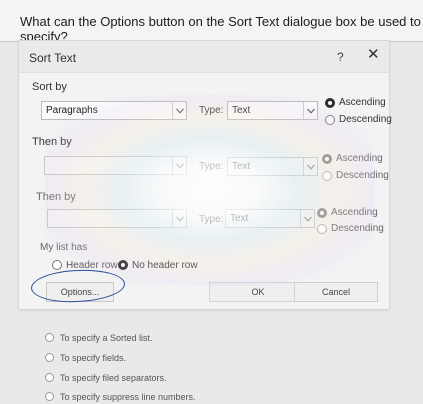 Image resolution: width=423 pixels, height=404 pixels. What do you see at coordinates (241, 166) in the screenshot?
I see `then-by-1-type-value: Text` at bounding box center [241, 166].